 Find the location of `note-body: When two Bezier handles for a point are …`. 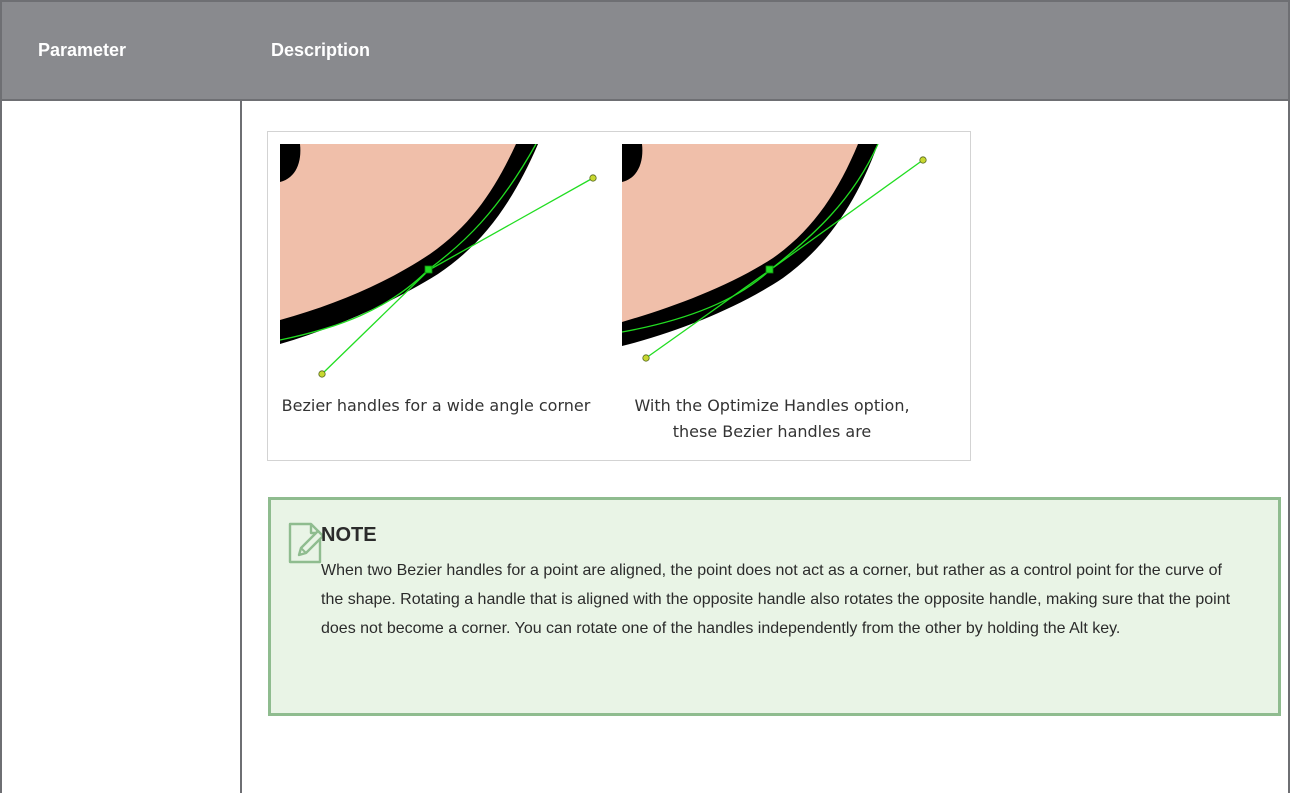

note-body: When two Bezier handles for a point are … is located at coordinates (776, 599).